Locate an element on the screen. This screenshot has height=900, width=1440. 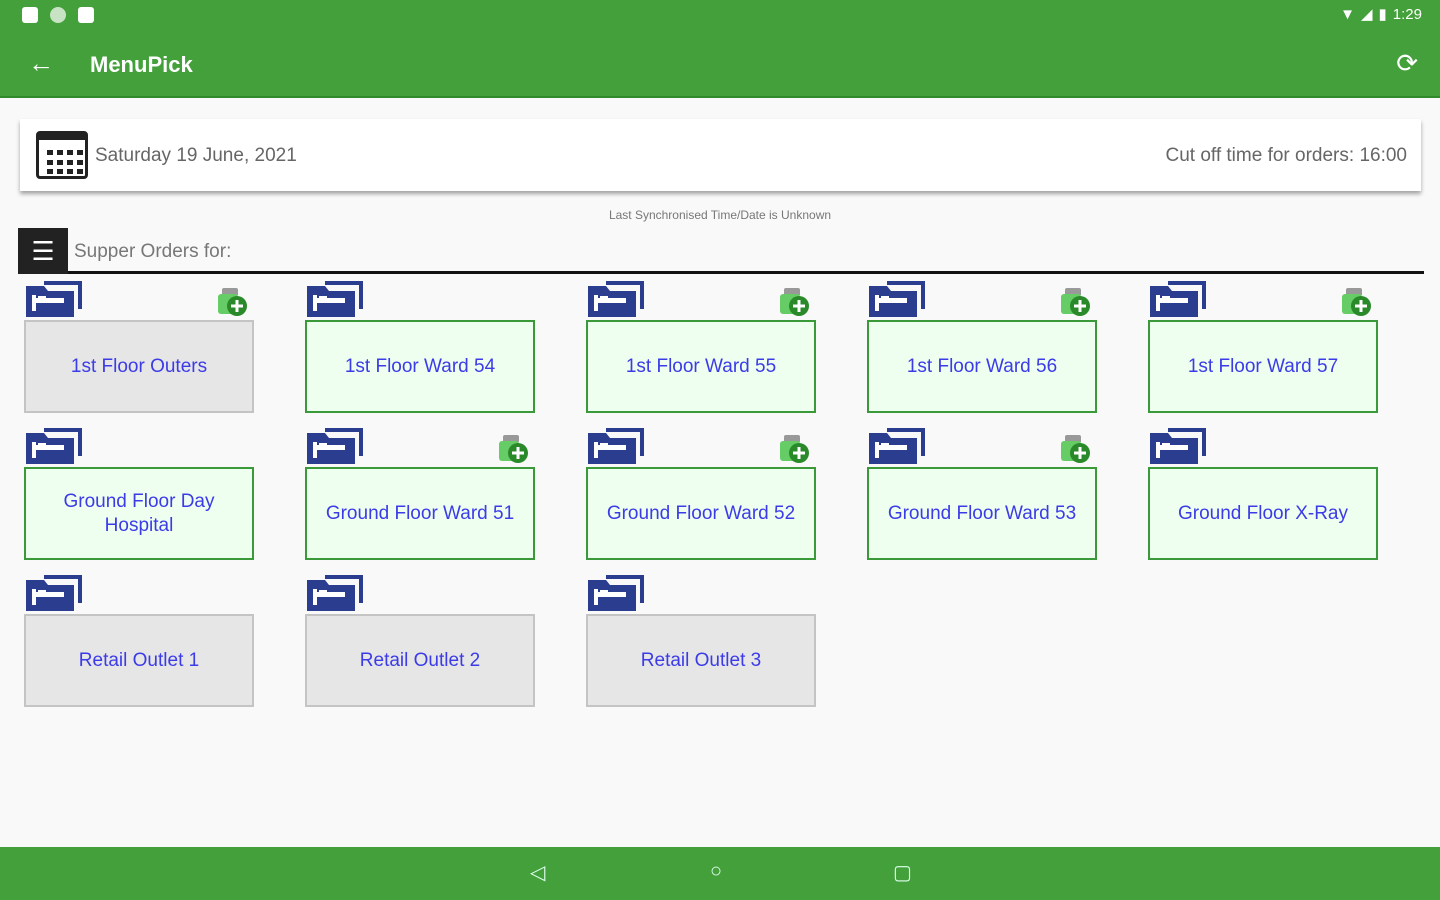
notification-icons is located at coordinates (58, 15).